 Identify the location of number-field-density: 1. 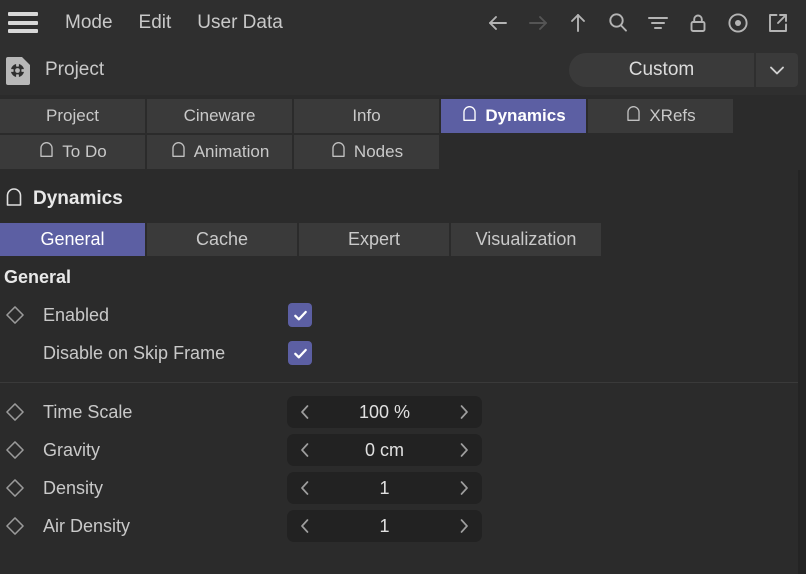
(384, 488).